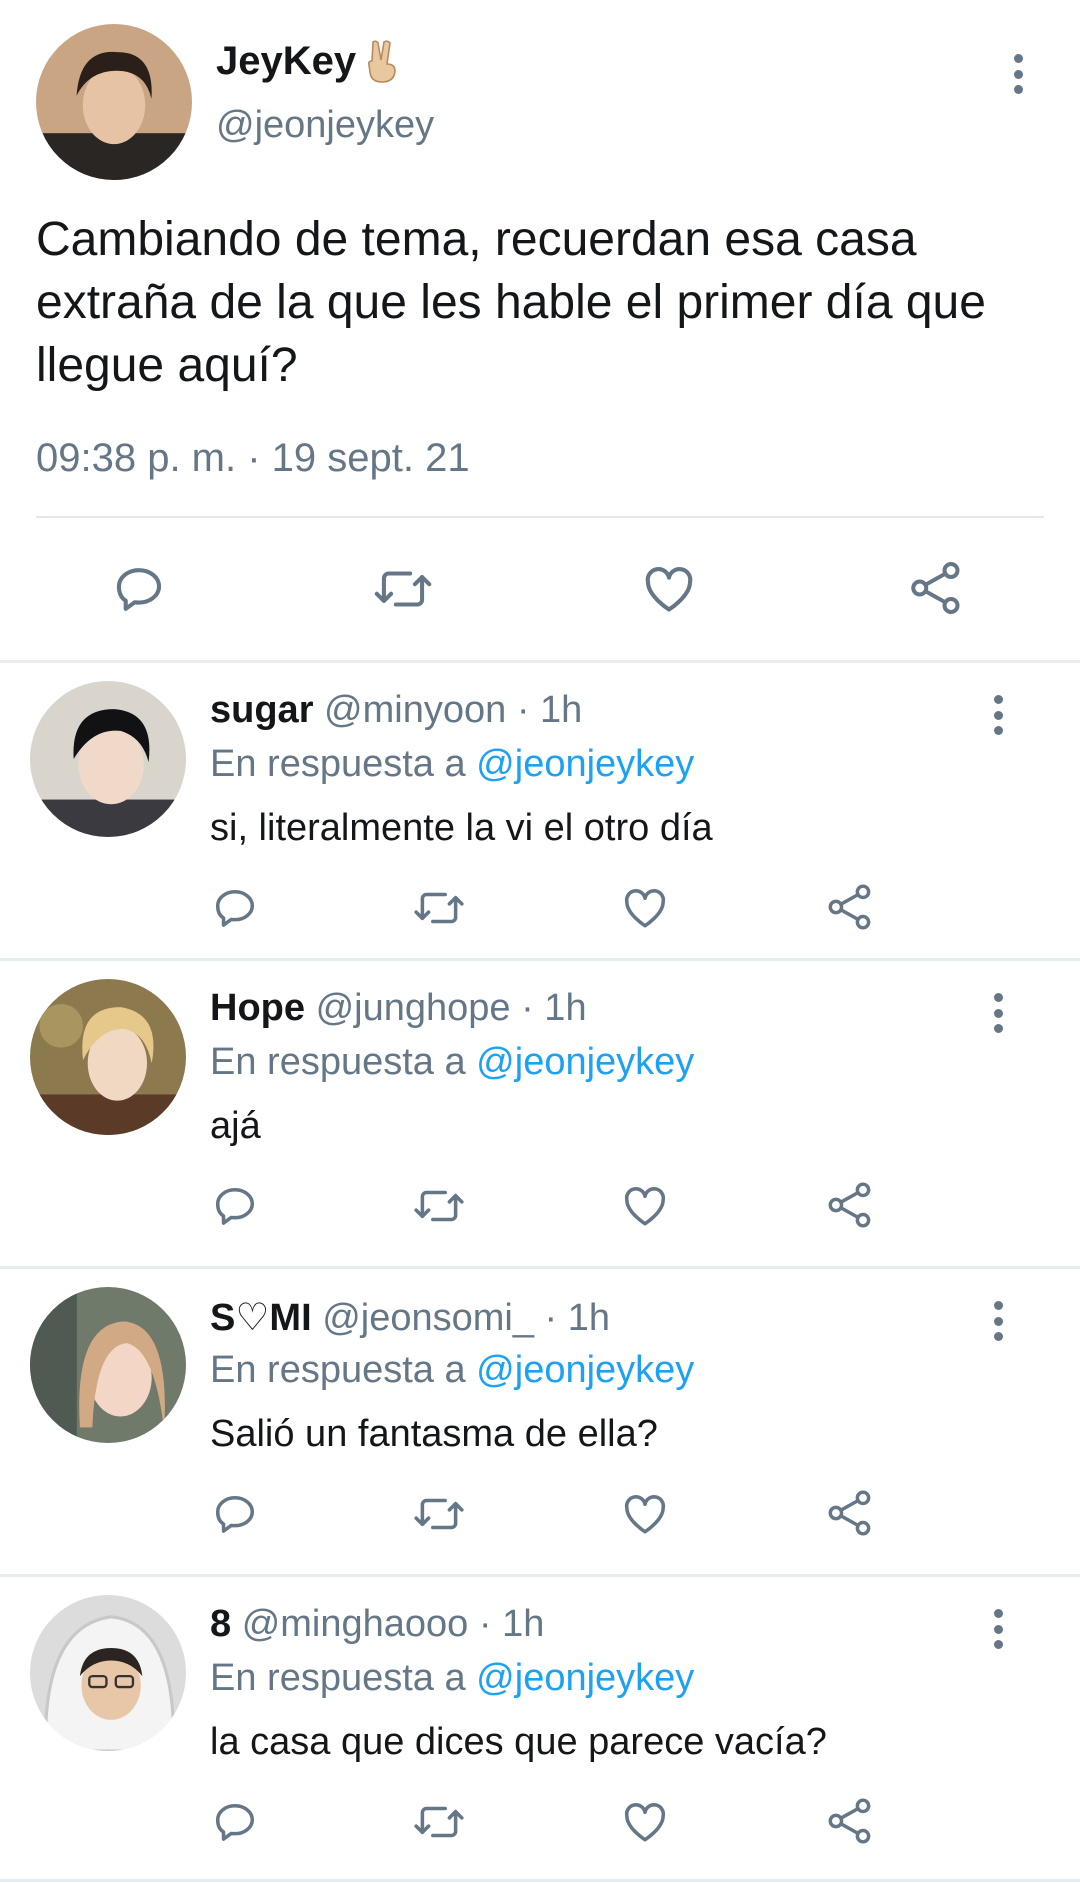 The height and width of the screenshot is (1884, 1080). Describe the element at coordinates (253, 458) in the screenshot. I see `timestamp: 09:38 p. m. · 19 sept. 21` at that location.